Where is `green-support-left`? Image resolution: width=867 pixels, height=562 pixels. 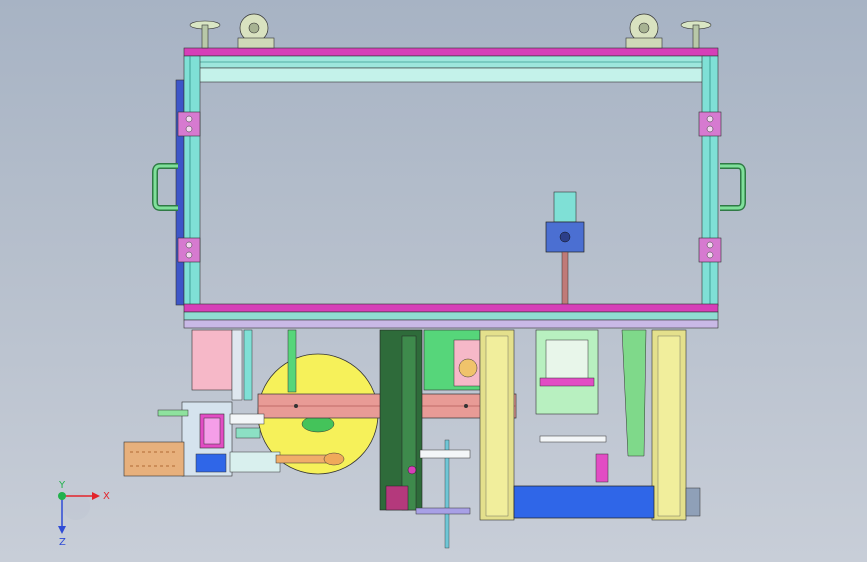
green-support-left is located at coordinates (292, 361).